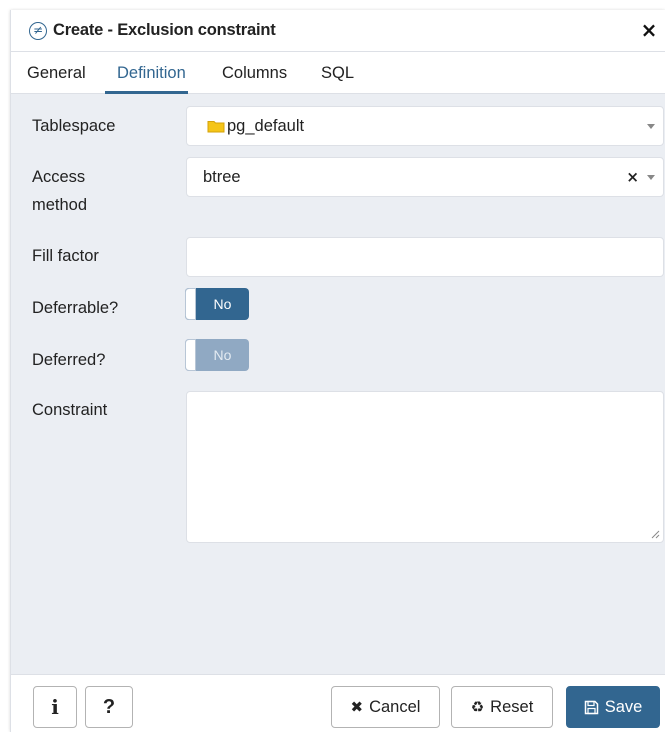  What do you see at coordinates (425, 467) in the screenshot?
I see `constraint-textarea` at bounding box center [425, 467].